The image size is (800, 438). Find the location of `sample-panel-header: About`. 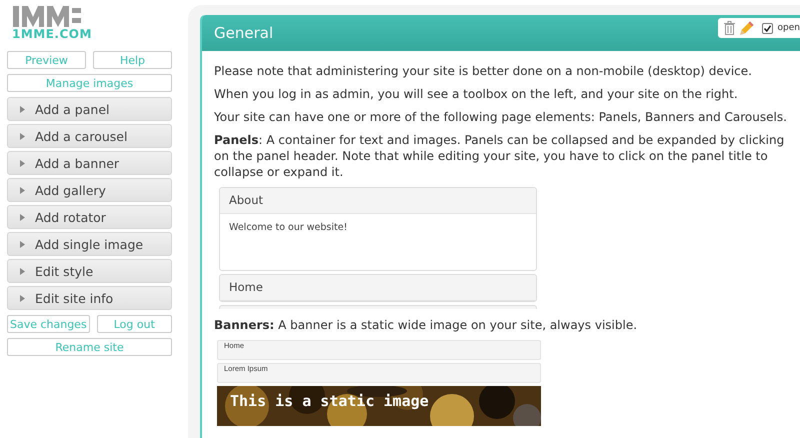

sample-panel-header: About is located at coordinates (378, 201).